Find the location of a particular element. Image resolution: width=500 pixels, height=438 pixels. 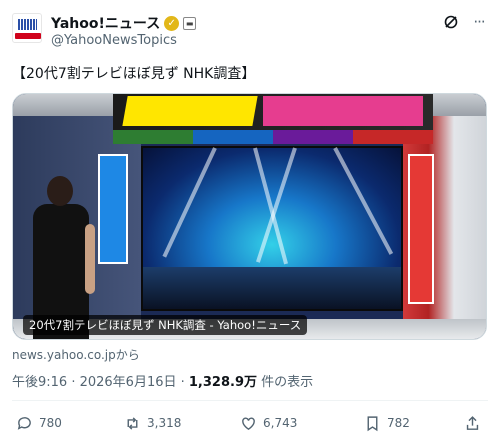

card-caption: 20代7割テレビほぼ見ず NHK調査 - Yahoo!ニュース is located at coordinates (165, 325).